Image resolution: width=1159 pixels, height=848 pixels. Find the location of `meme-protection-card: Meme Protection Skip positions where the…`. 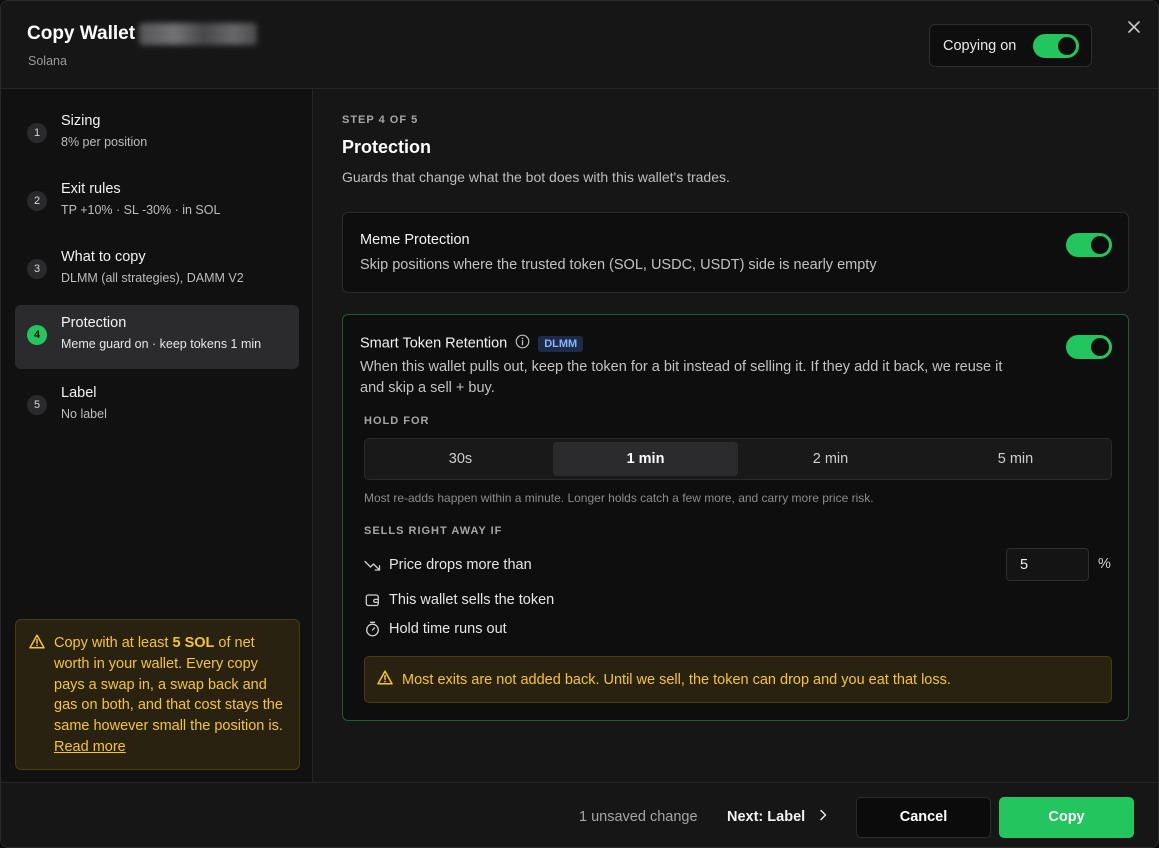

meme-protection-card: Meme Protection Skip positions where the… is located at coordinates (735, 252).